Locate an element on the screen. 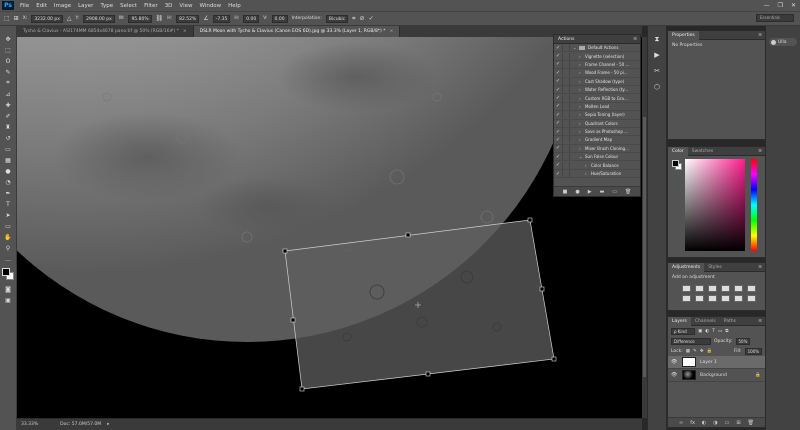 This screenshot has width=800, height=430. tool-presets-icon: ✂ is located at coordinates (657, 71).